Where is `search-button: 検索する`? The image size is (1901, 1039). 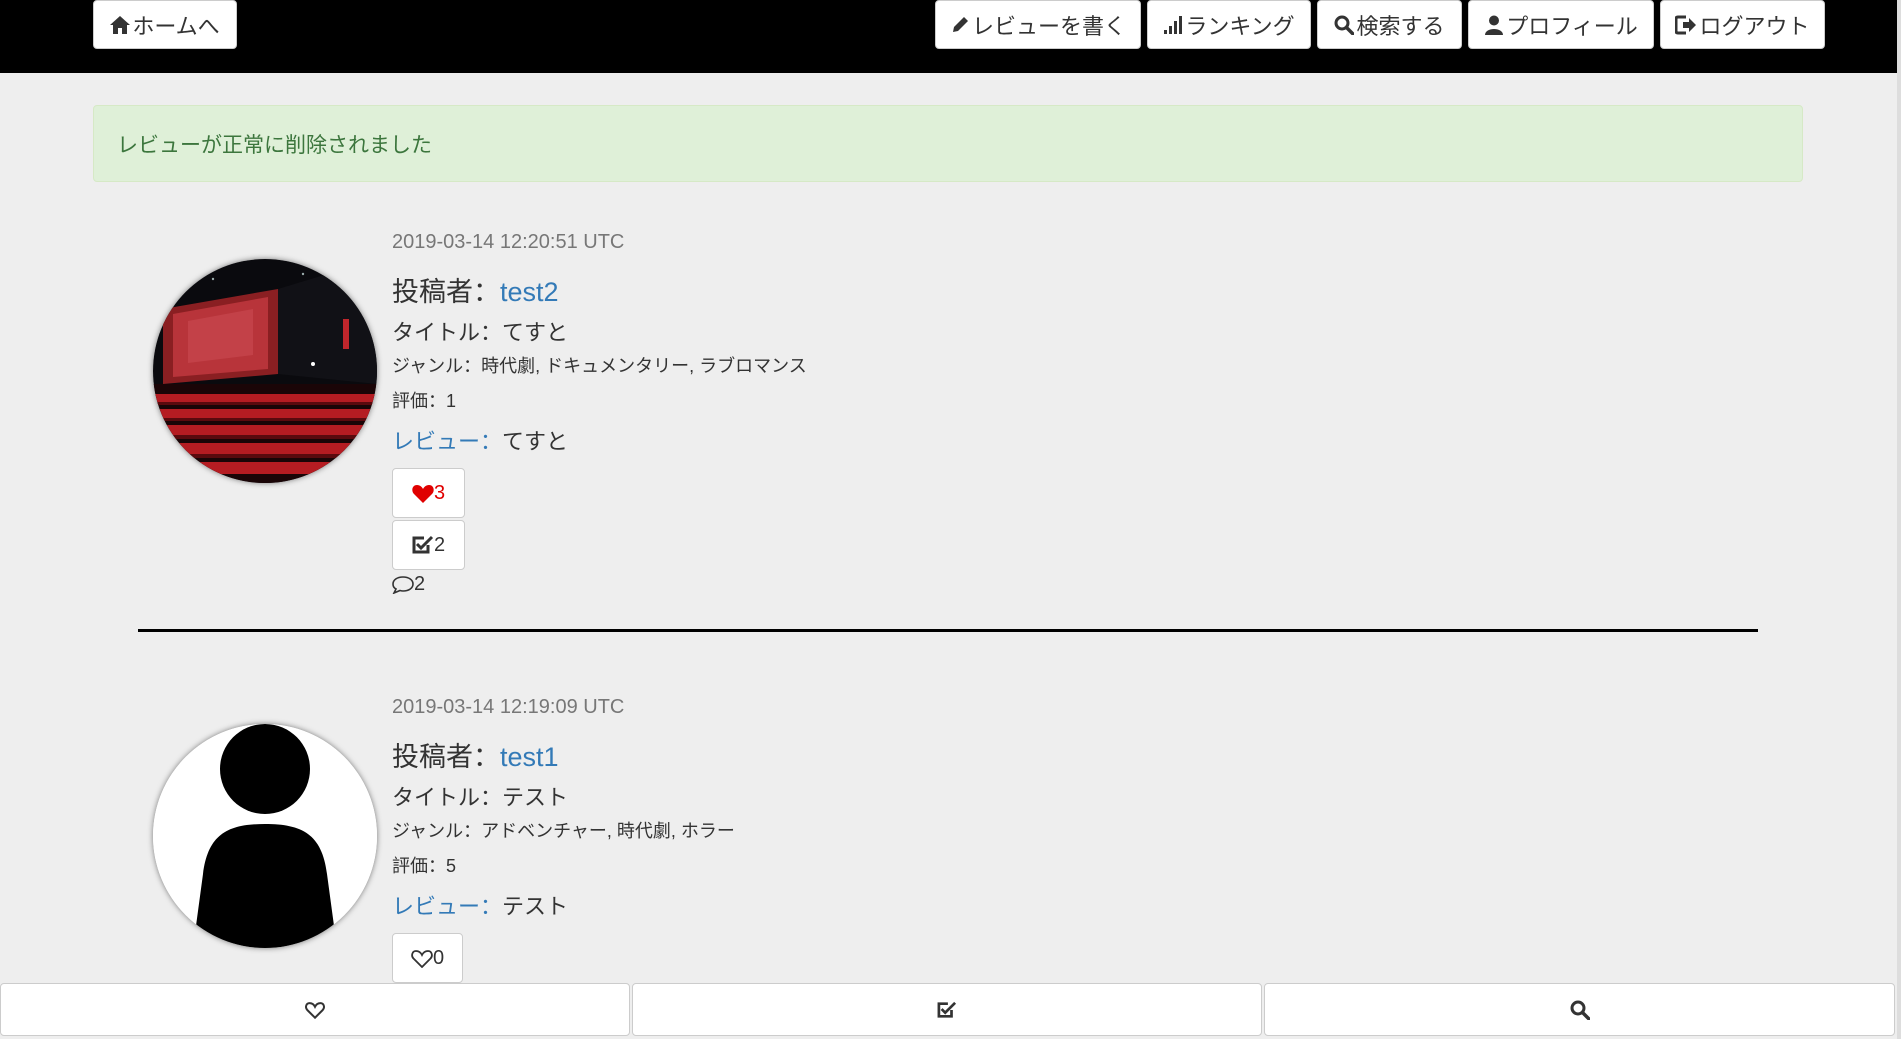
search-button: 検索する is located at coordinates (1389, 24).